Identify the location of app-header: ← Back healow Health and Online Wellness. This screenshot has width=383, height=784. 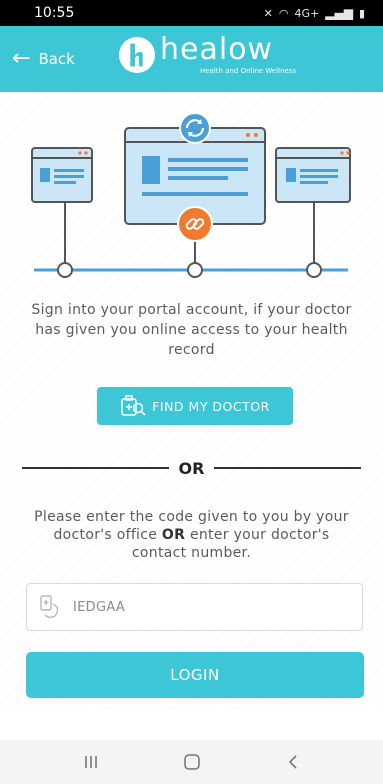
(191, 59).